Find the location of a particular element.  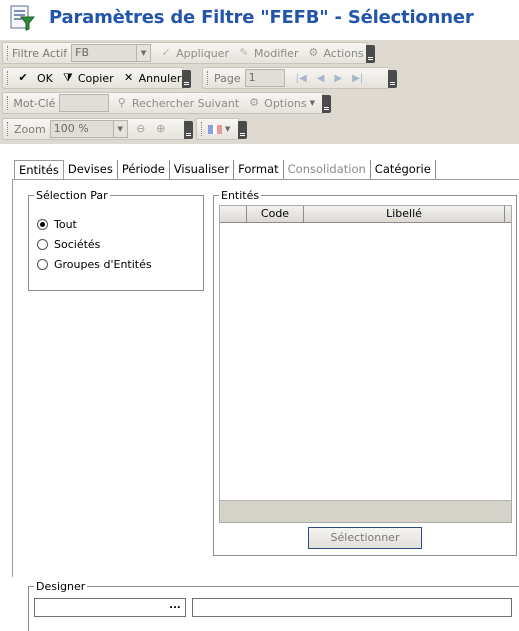

ok-button: ✔ OK is located at coordinates (34, 78).